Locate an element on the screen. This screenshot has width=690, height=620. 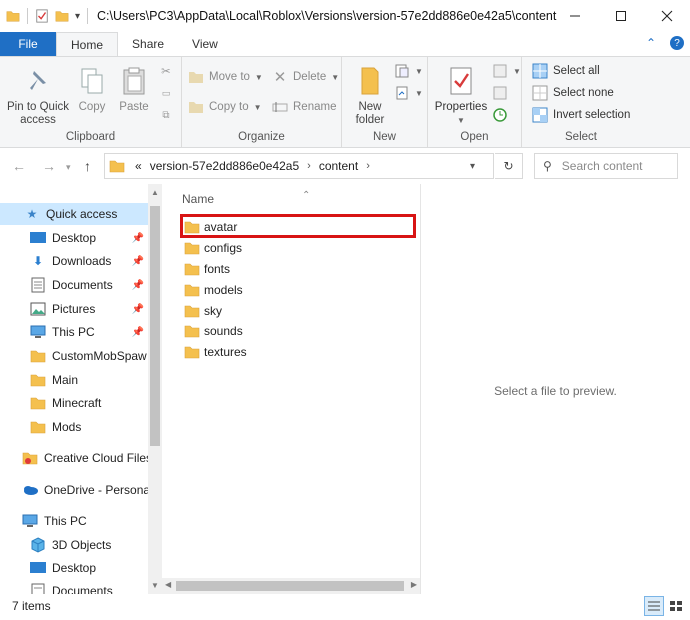
tab-share: Share is located at coordinates (148, 44).